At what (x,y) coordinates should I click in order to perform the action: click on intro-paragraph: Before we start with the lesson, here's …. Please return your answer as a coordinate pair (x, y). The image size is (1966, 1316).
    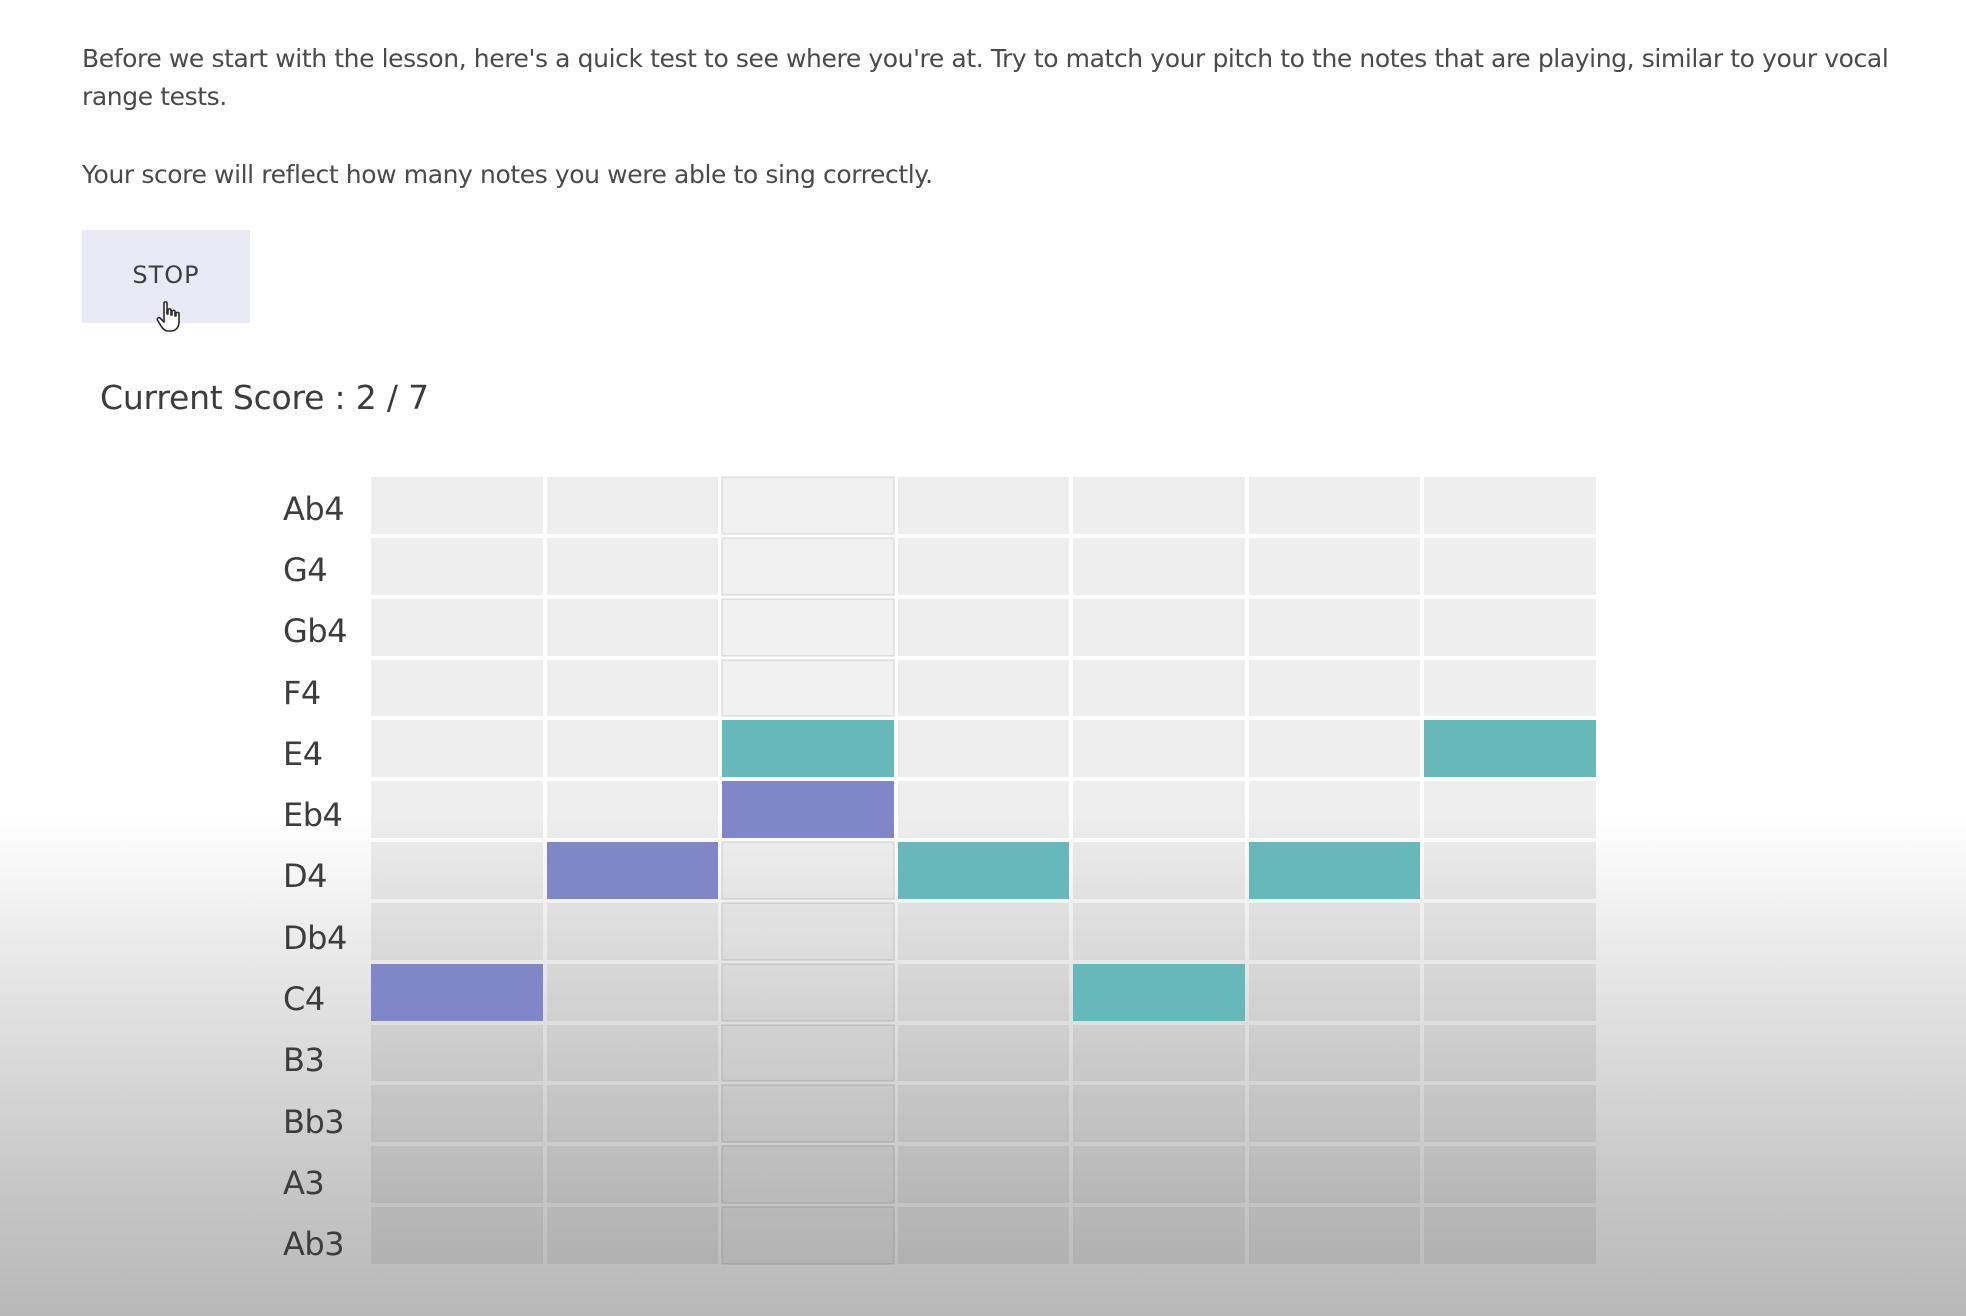
    Looking at the image, I should click on (985, 77).